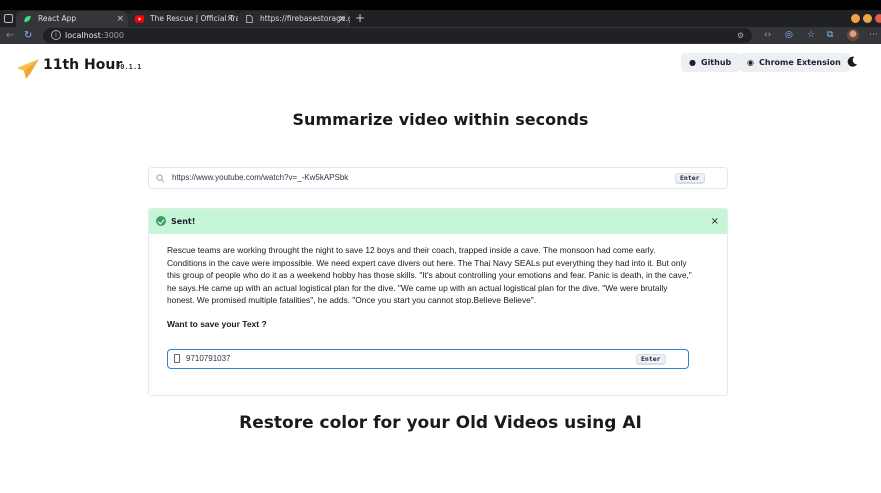  What do you see at coordinates (56, 35) in the screenshot?
I see `site-info-icon: i` at bounding box center [56, 35].